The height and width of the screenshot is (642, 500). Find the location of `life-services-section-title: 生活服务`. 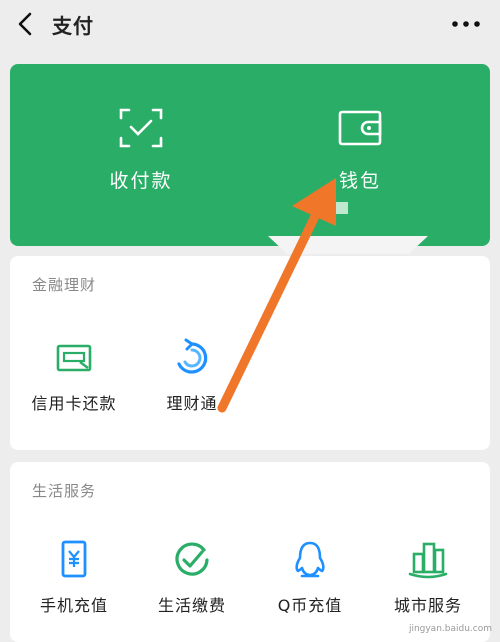

life-services-section-title: 生活服务 is located at coordinates (64, 491).